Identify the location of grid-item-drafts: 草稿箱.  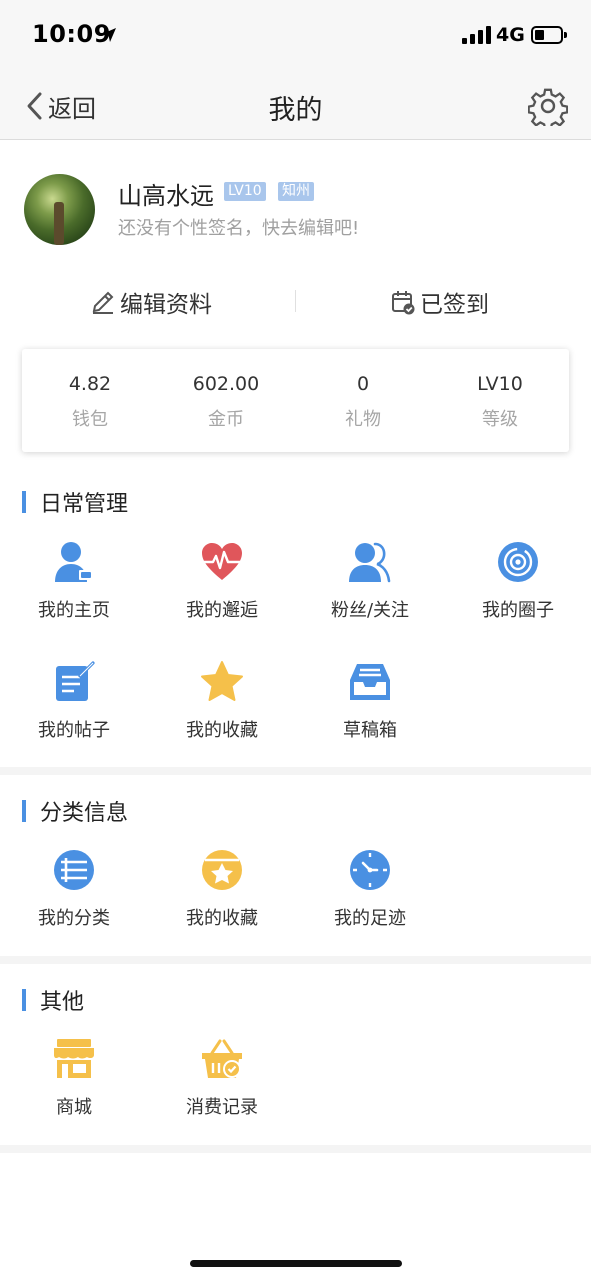
(370, 710).